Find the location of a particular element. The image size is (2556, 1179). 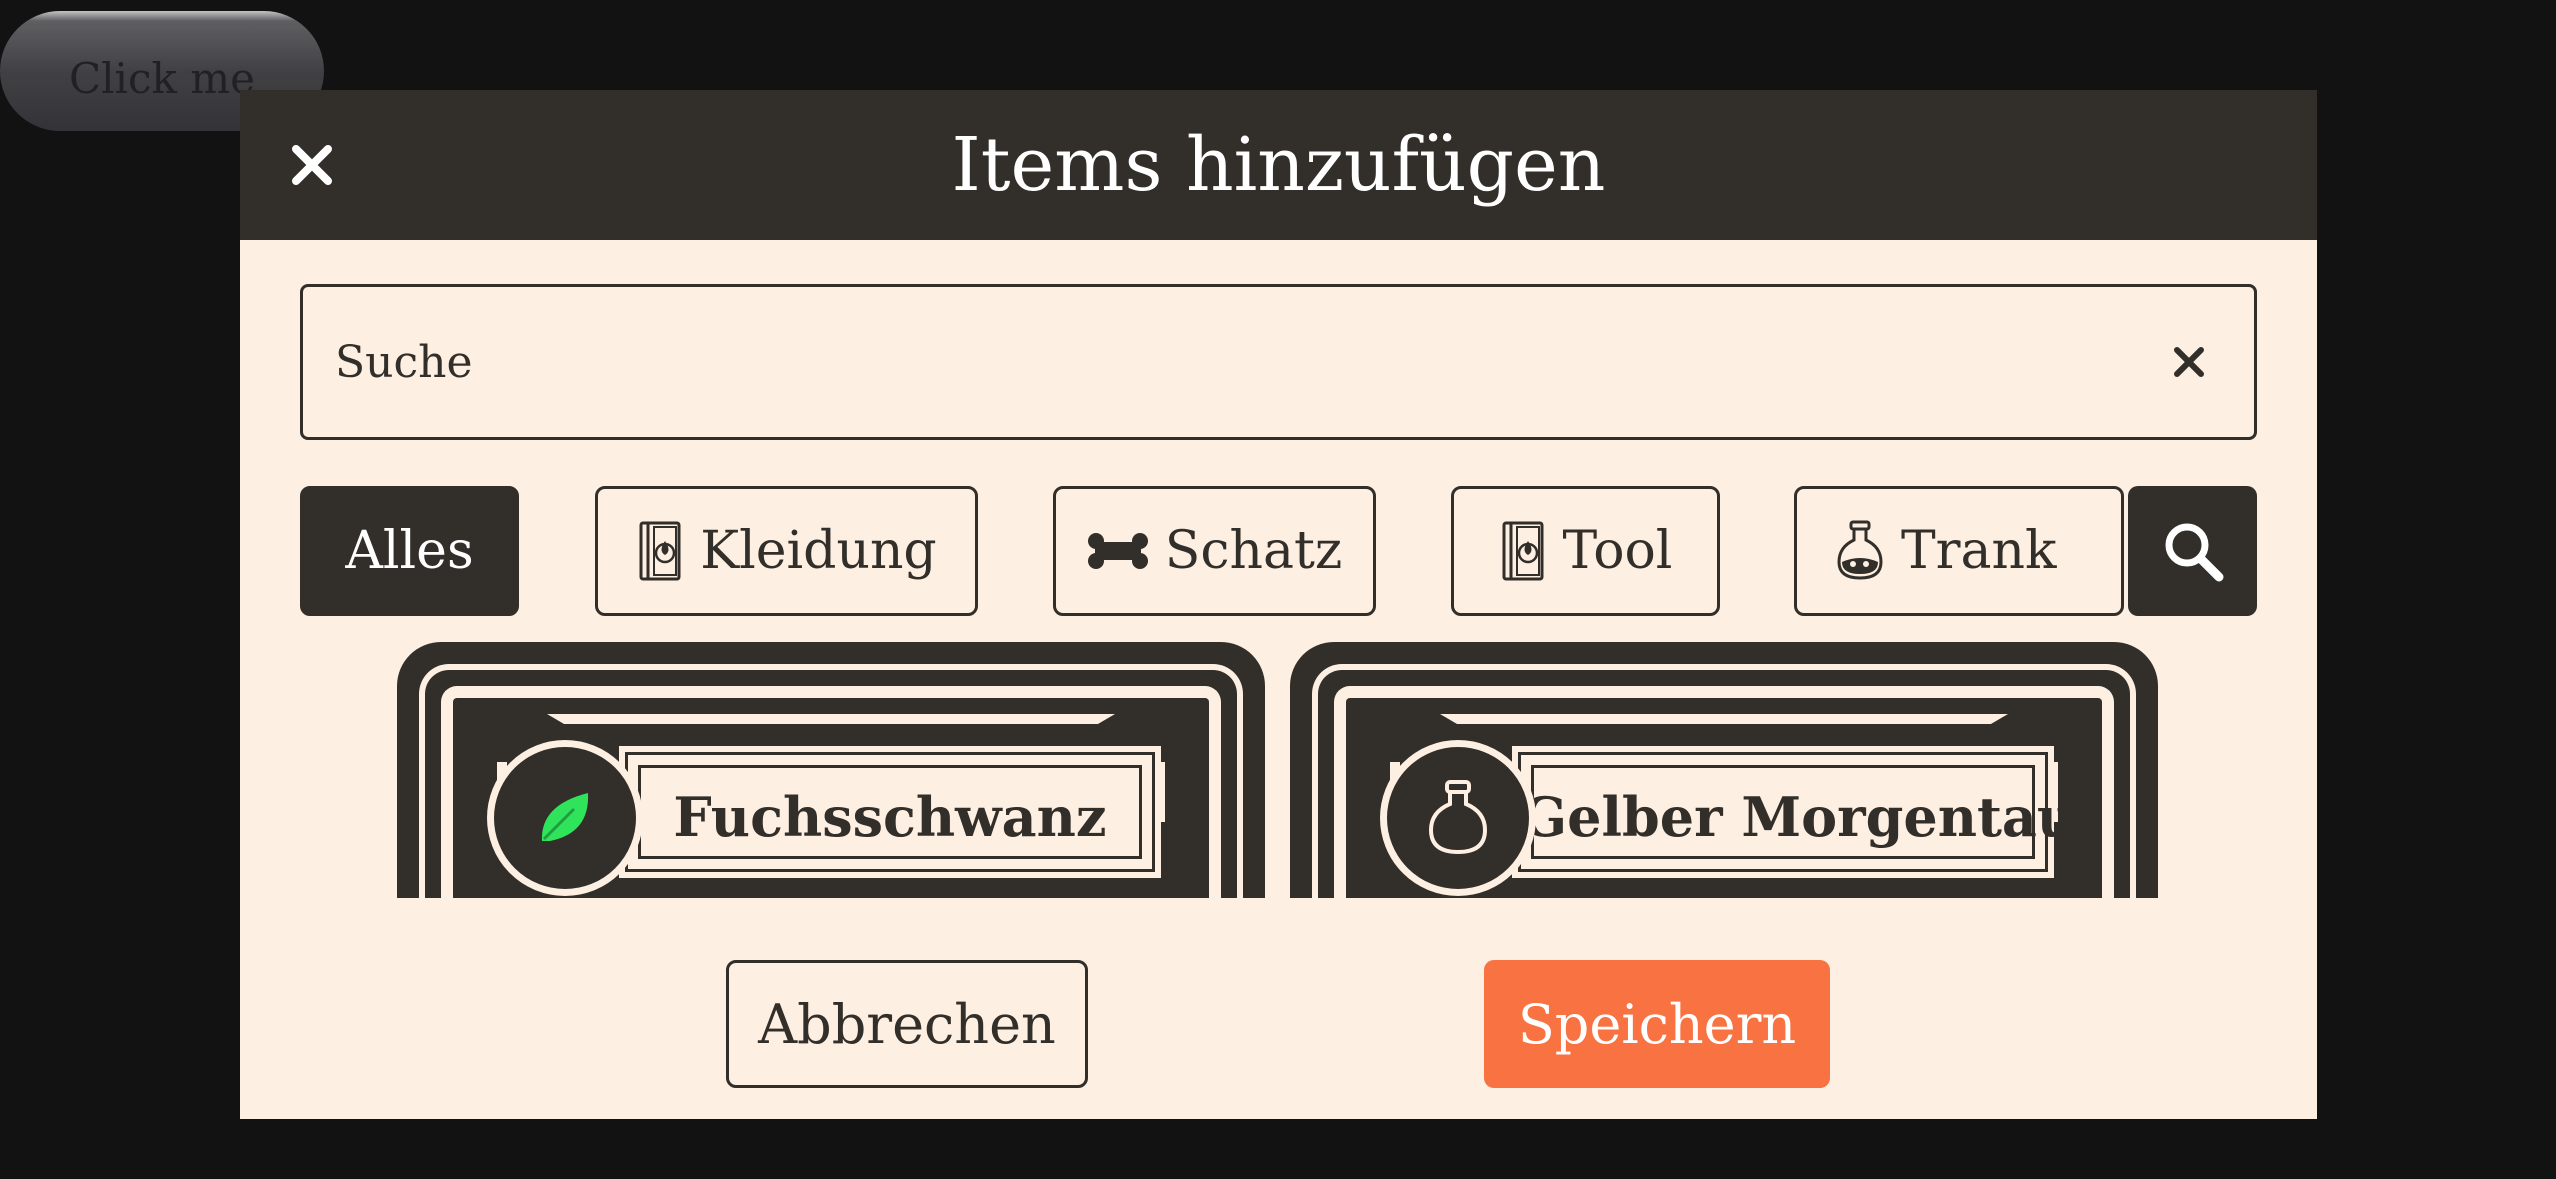

modal-header: Items hinzufügen is located at coordinates (1278, 165).